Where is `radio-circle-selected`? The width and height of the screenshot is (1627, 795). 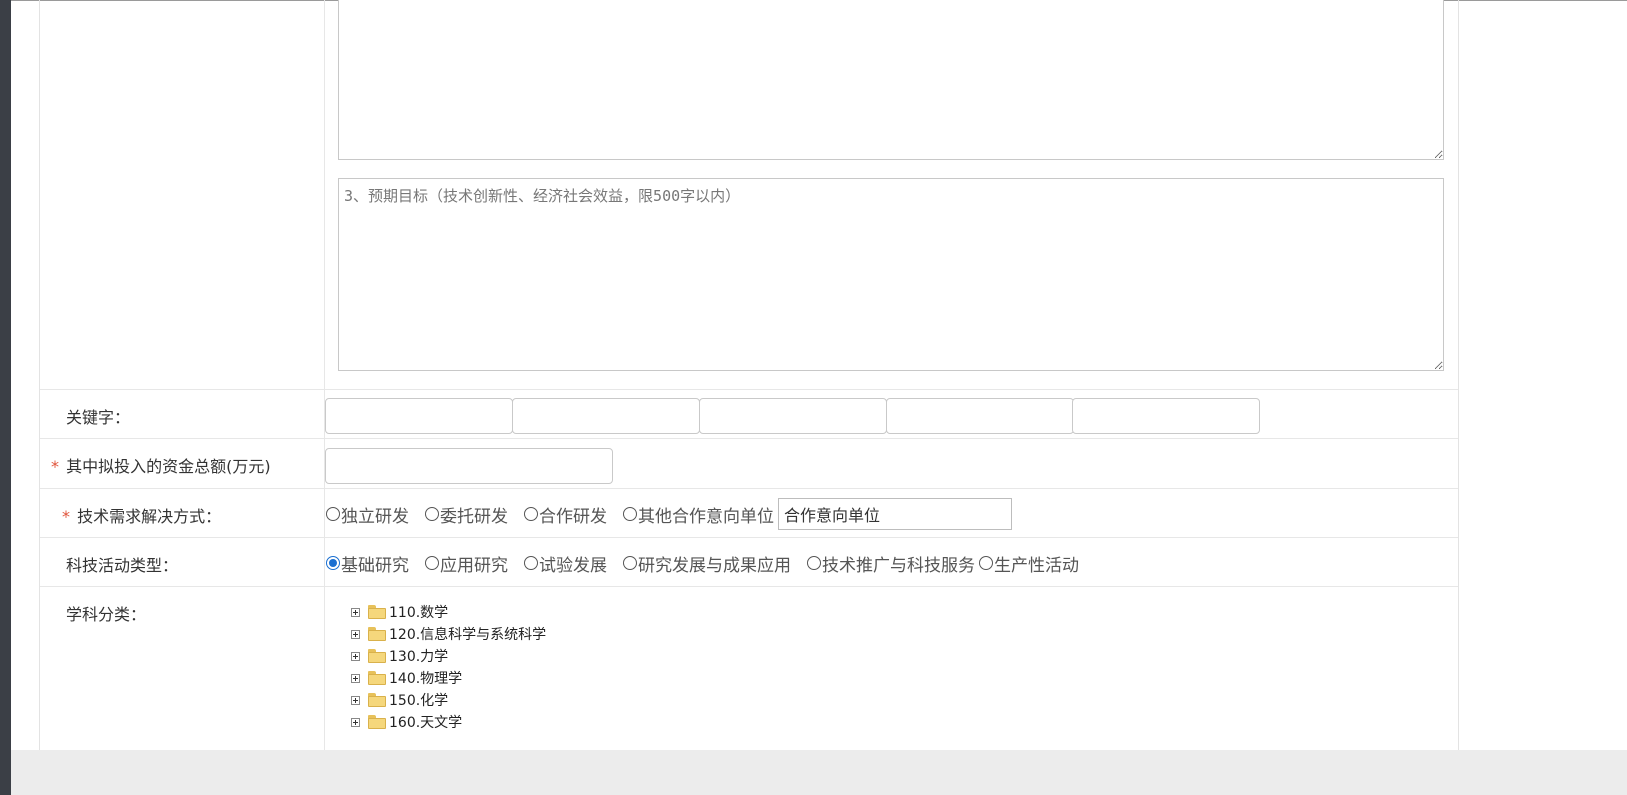 radio-circle-selected is located at coordinates (333, 563).